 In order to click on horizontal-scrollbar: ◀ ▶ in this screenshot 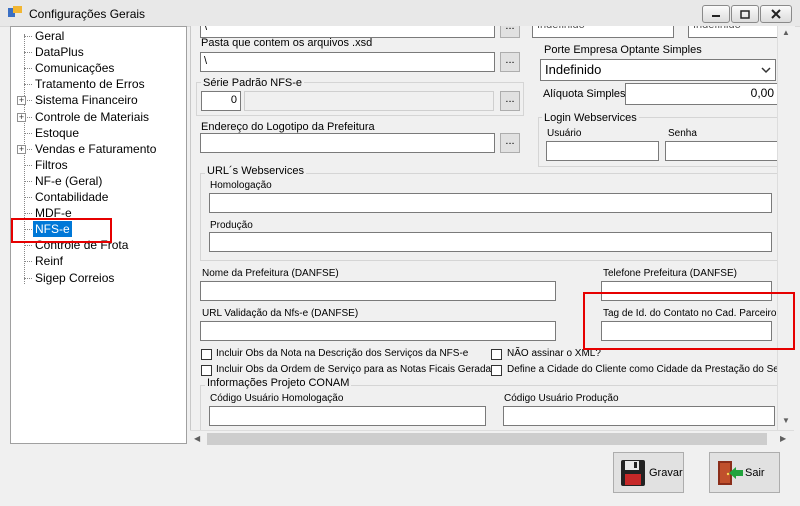, I will do `click(492, 439)`.